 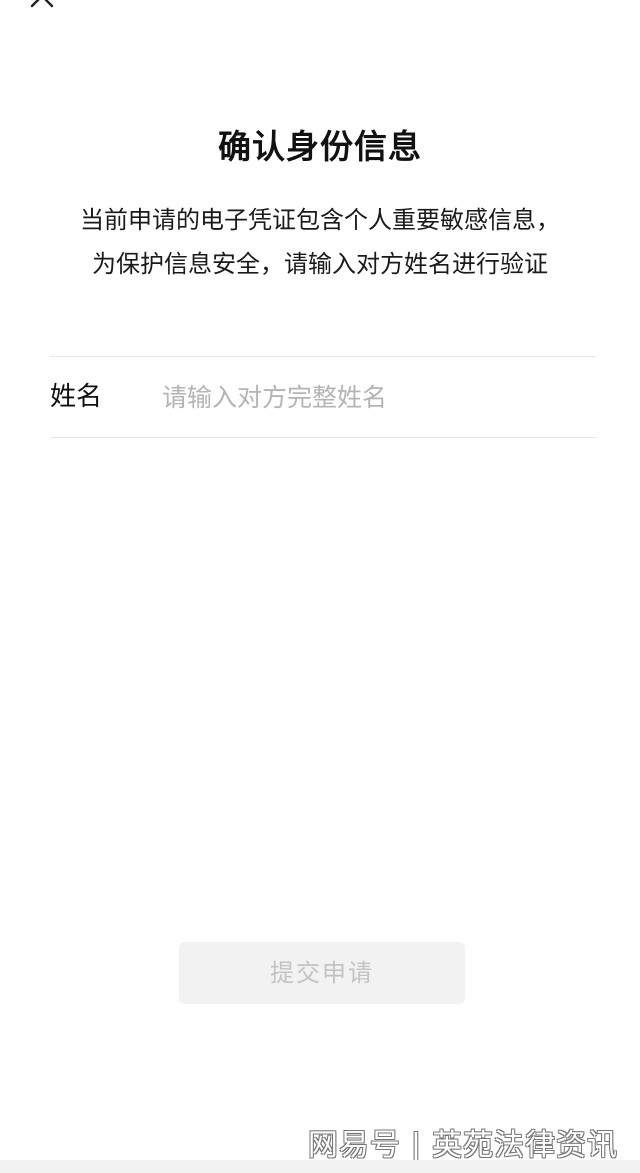 What do you see at coordinates (320, 264) in the screenshot?
I see `description-line-2: 为保护信息安全，请输入对方姓名进行验证` at bounding box center [320, 264].